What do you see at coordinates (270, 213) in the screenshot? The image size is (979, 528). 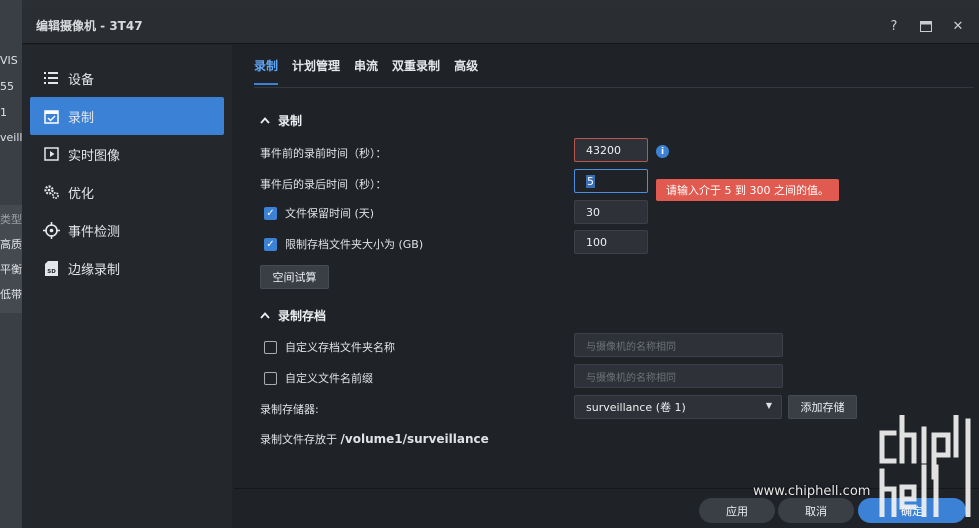 I see `retention-checkbox: ✓` at bounding box center [270, 213].